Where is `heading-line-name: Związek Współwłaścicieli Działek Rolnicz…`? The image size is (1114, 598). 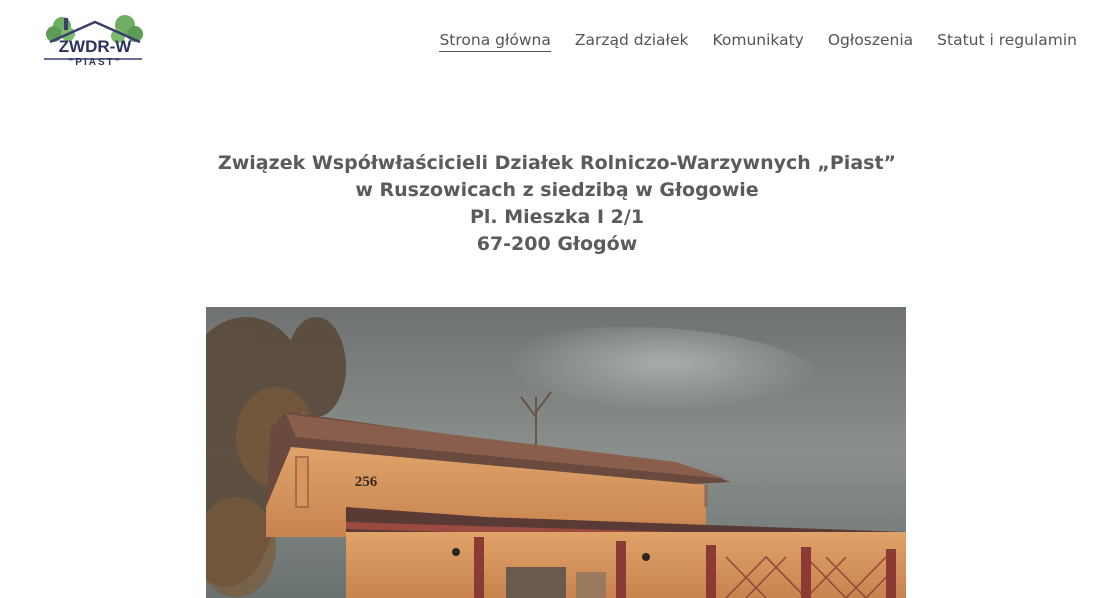
heading-line-name: Związek Współwłaścicieli Działek Rolnicz… is located at coordinates (557, 163).